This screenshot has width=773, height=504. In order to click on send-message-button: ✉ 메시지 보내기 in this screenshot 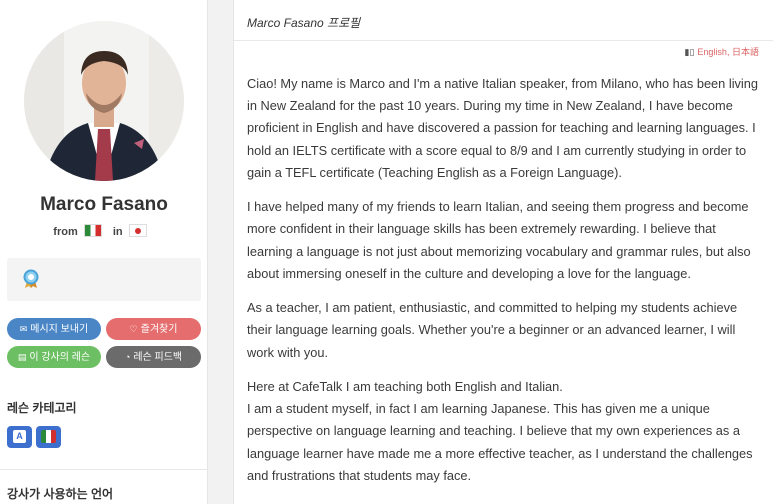, I will do `click(54, 329)`.